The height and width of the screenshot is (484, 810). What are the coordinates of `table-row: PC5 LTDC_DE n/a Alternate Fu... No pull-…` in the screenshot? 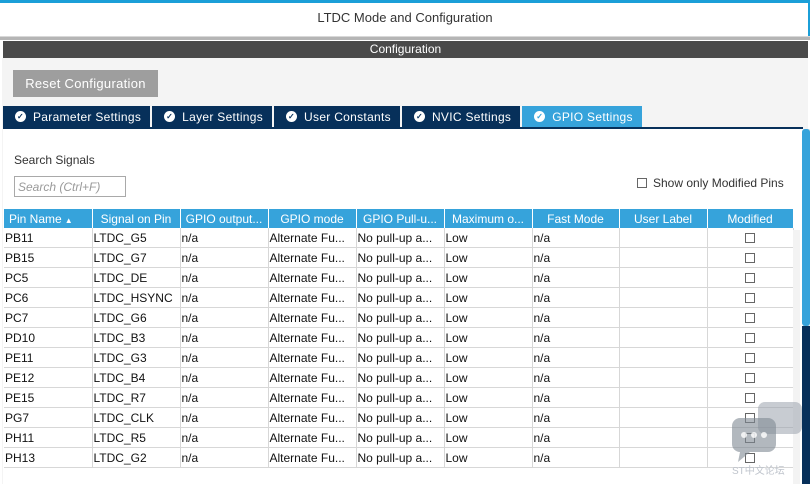 It's located at (399, 277).